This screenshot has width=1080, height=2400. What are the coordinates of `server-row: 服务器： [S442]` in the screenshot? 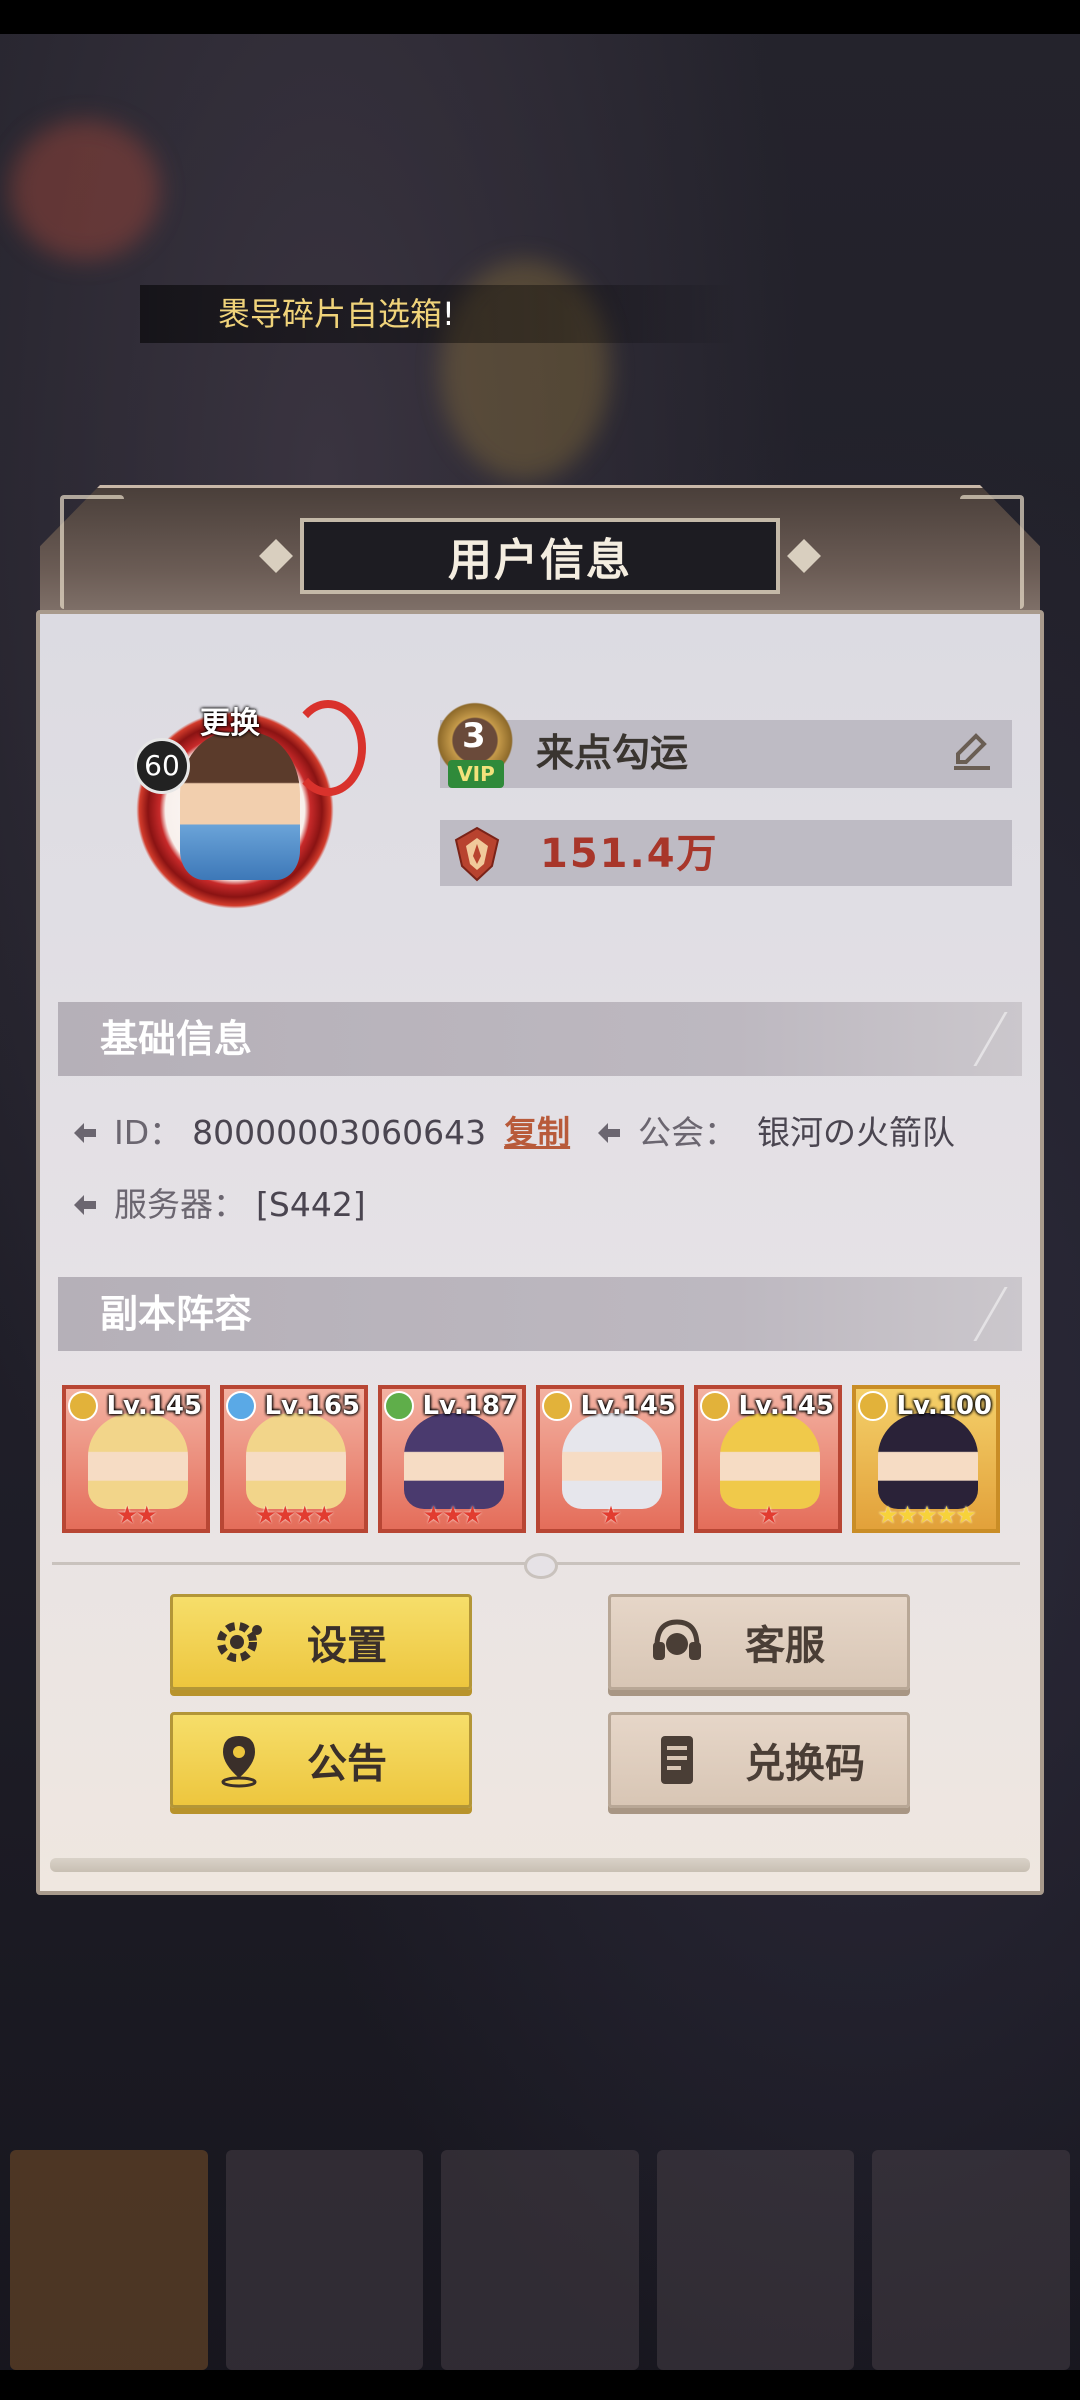 It's located at (218, 1205).